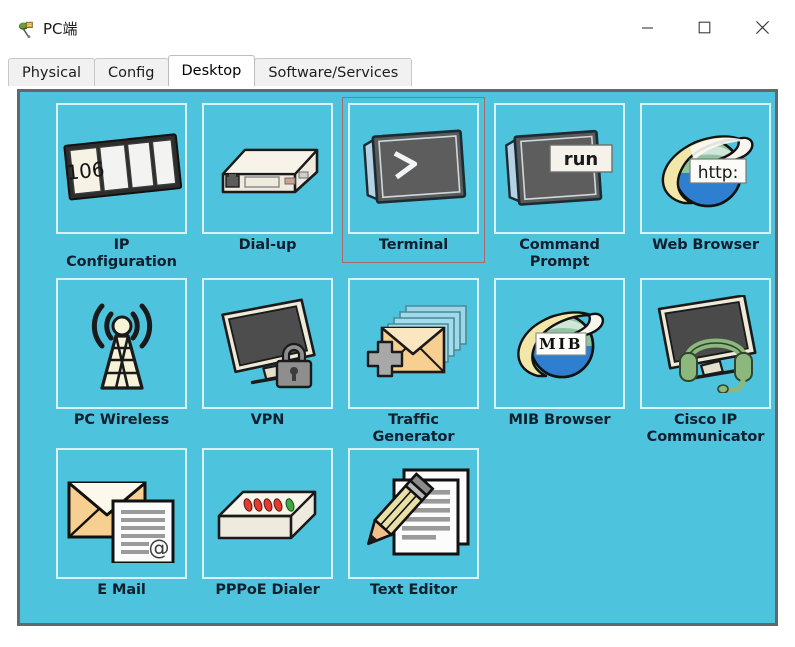  What do you see at coordinates (717, 173) in the screenshot?
I see `svg-text: http:` at bounding box center [717, 173].